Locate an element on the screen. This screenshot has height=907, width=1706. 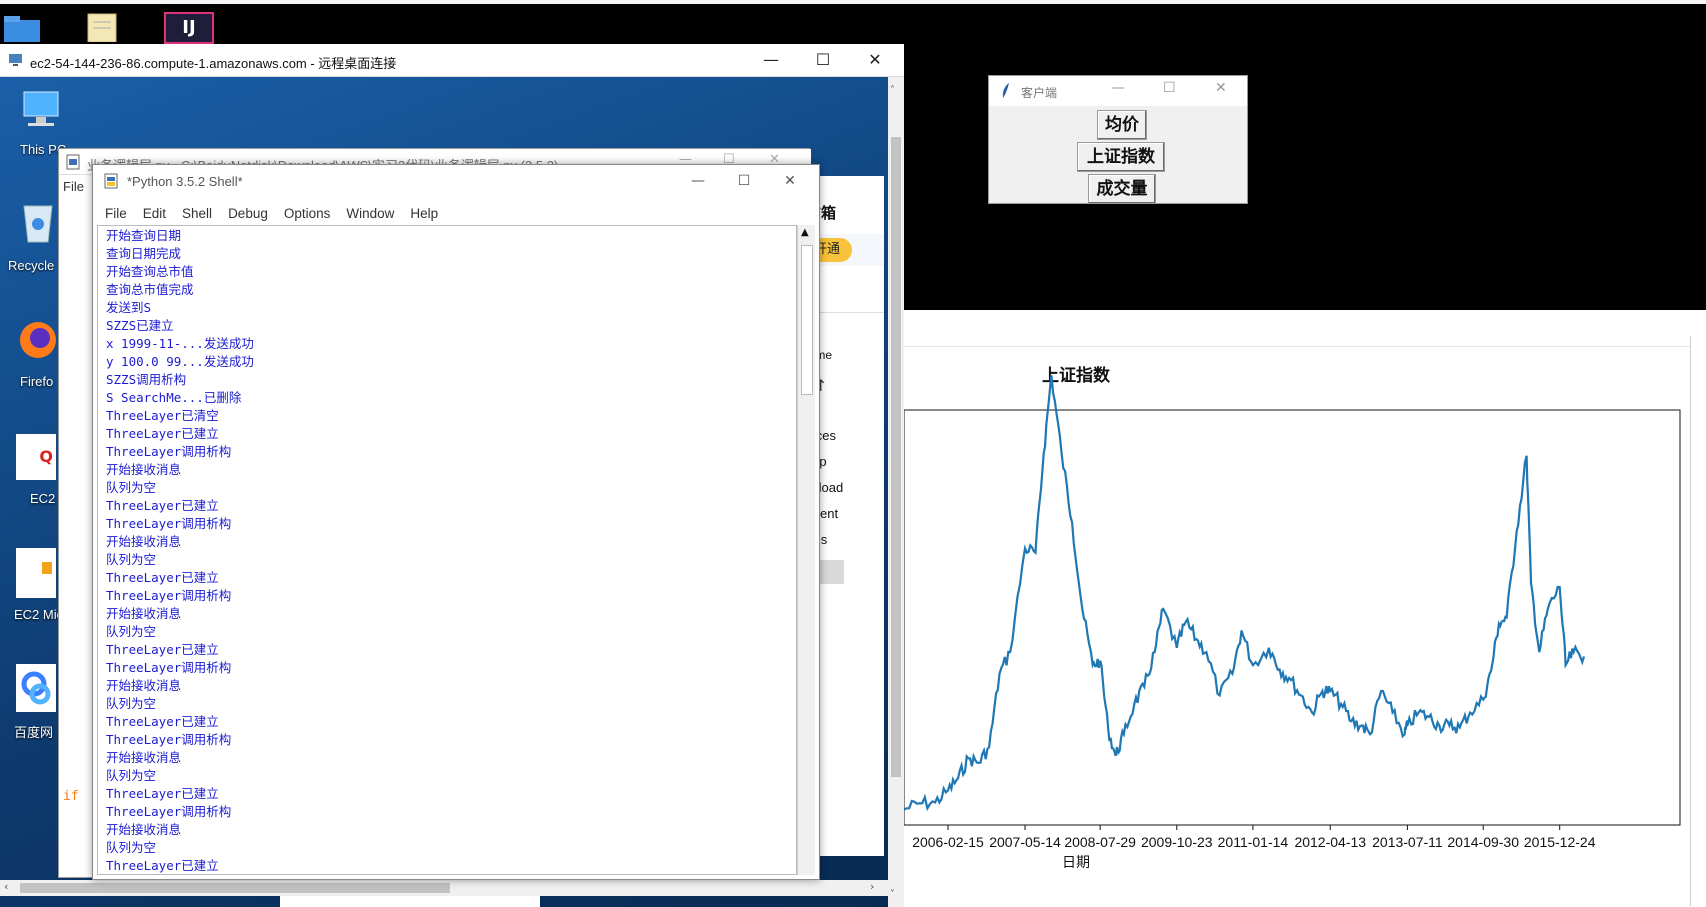
scroll-left-arrow-icon: ‹ is located at coordinates (6, 886).